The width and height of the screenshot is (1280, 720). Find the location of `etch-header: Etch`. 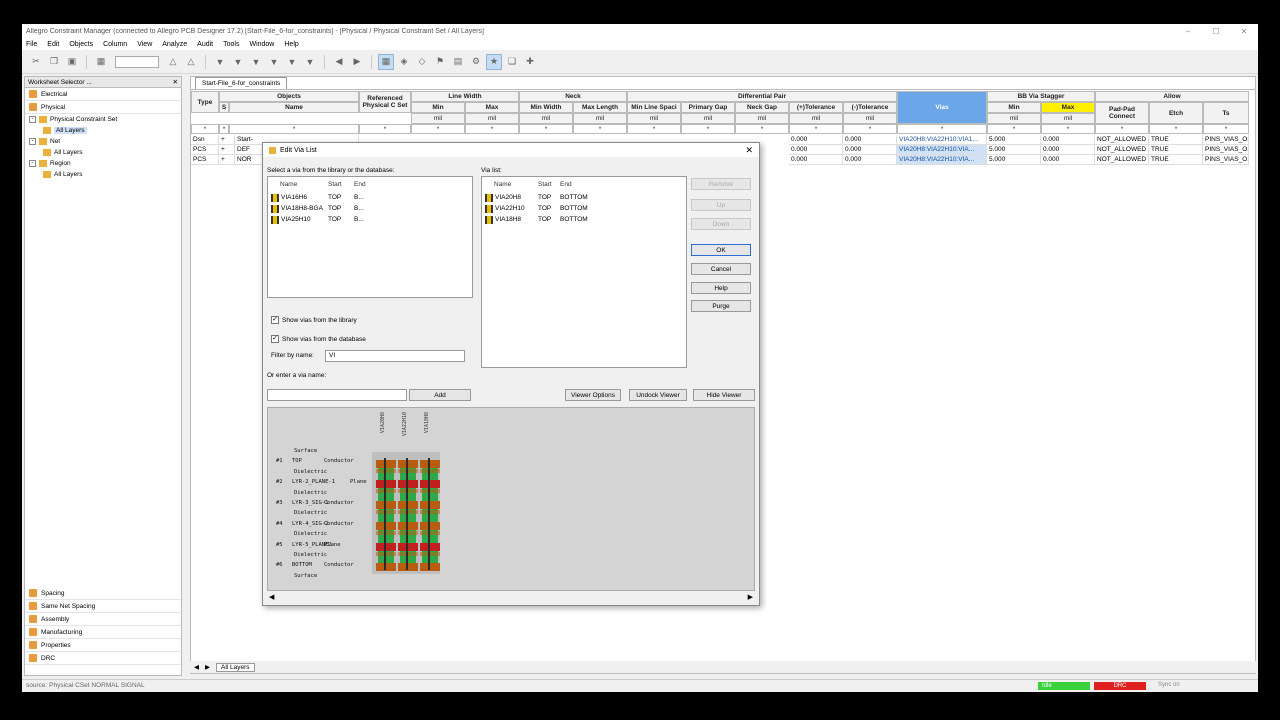

etch-header: Etch is located at coordinates (1176, 113).